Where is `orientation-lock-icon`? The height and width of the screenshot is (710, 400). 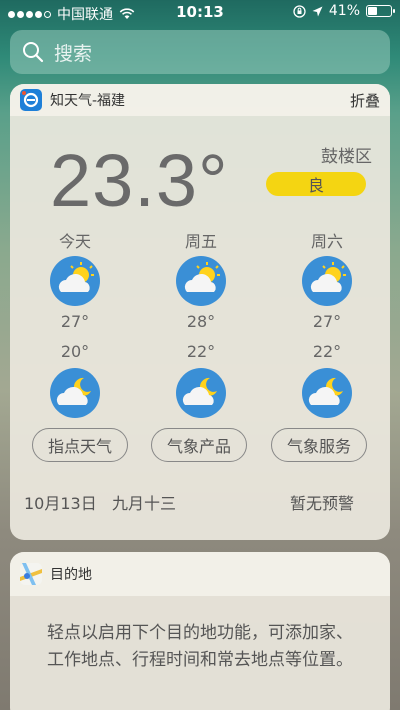 orientation-lock-icon is located at coordinates (299, 11).